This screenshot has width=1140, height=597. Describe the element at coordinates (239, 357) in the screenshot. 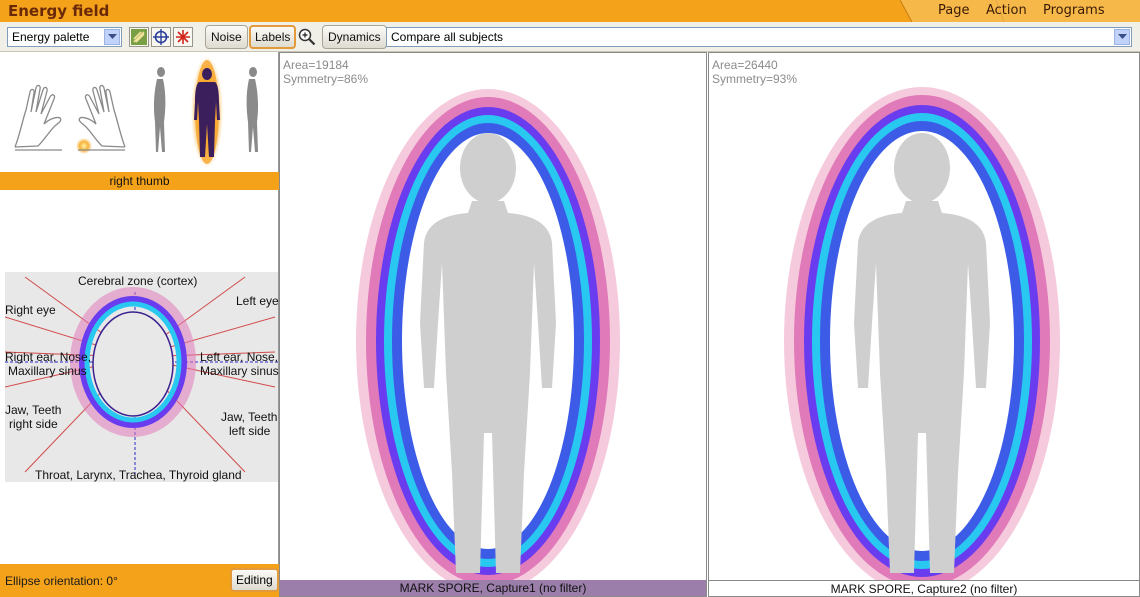

I see `zone-left-ear-1: Left ear, Nose,` at that location.